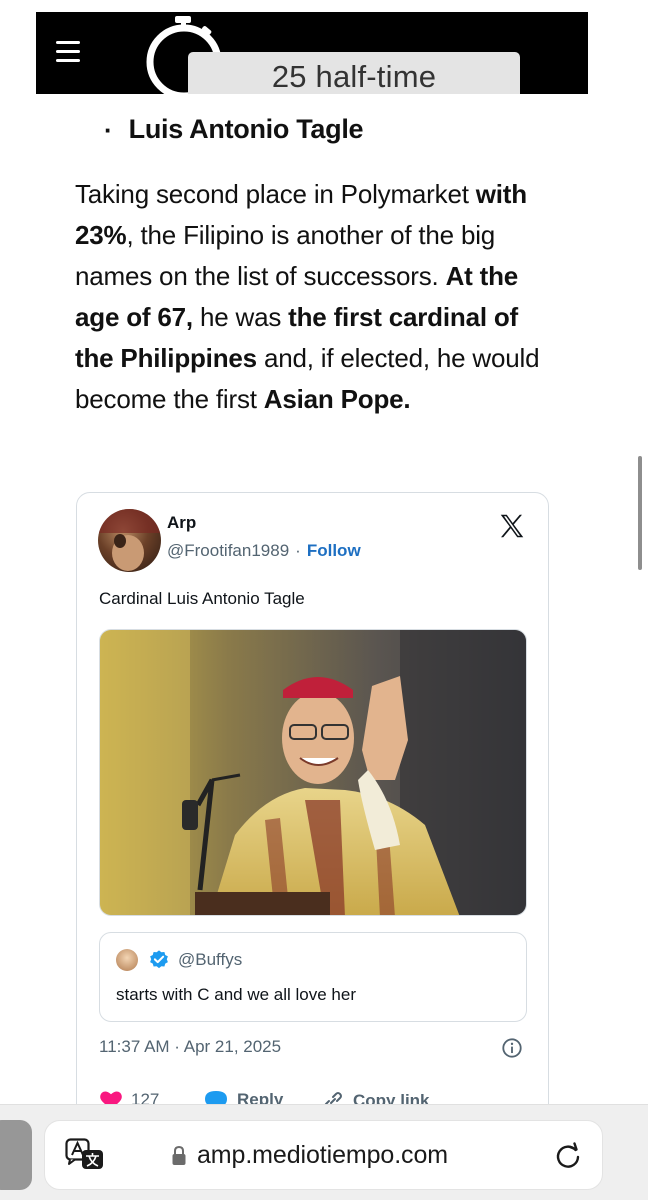 Image resolution: width=648 pixels, height=1200 pixels. I want to click on site-logo: 25 half-time, so click(354, 73).